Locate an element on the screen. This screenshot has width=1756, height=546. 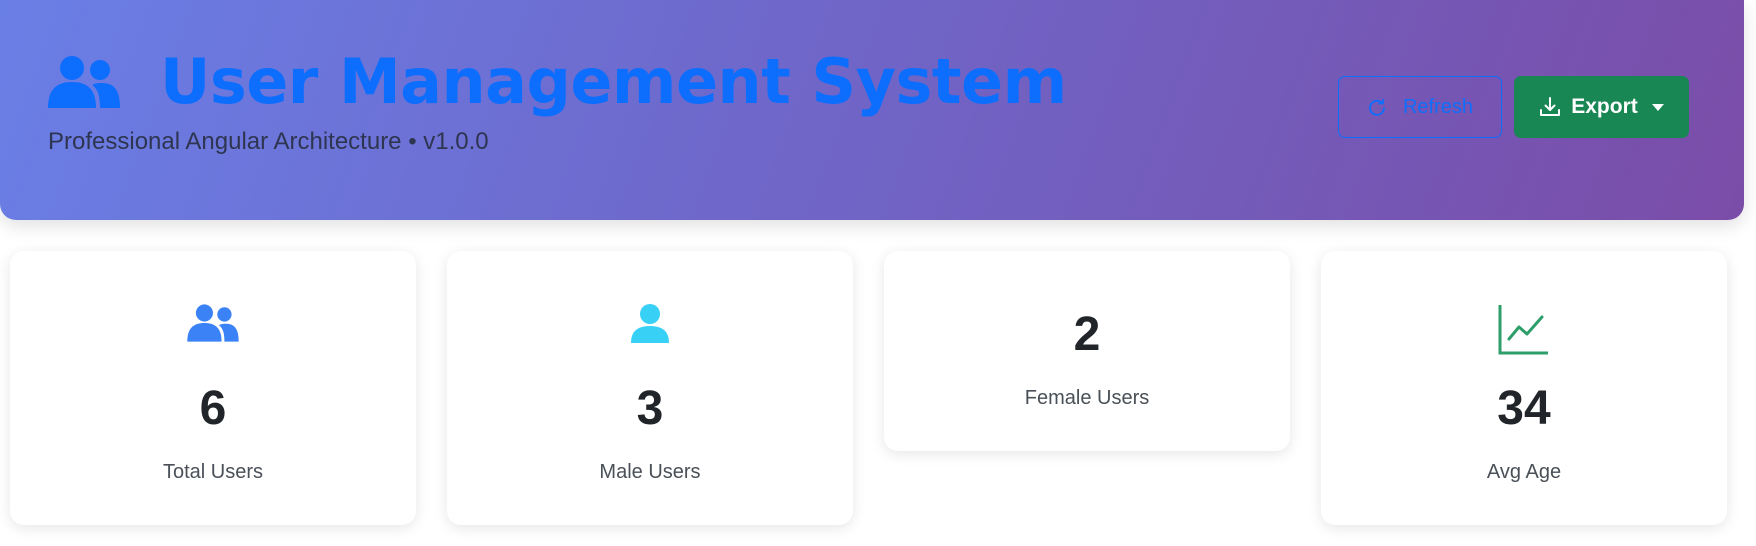
stat-label: Avg Age is located at coordinates (1524, 472).